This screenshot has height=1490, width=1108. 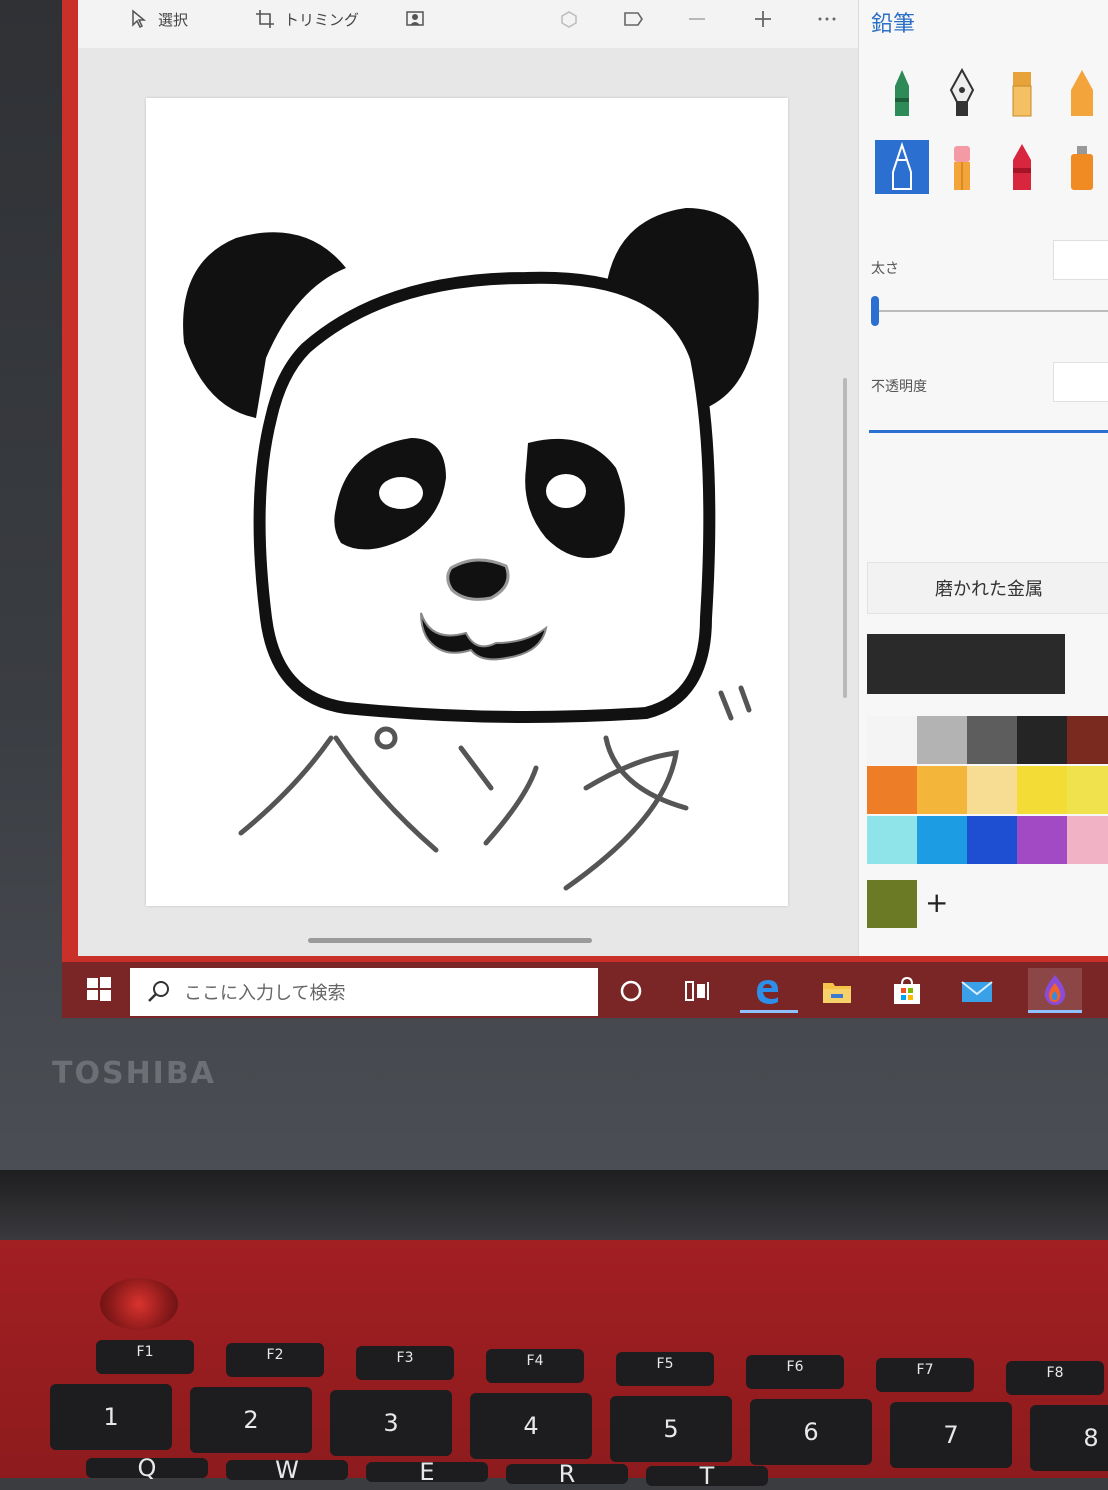 I want to click on task-view-button, so click(x=697, y=991).